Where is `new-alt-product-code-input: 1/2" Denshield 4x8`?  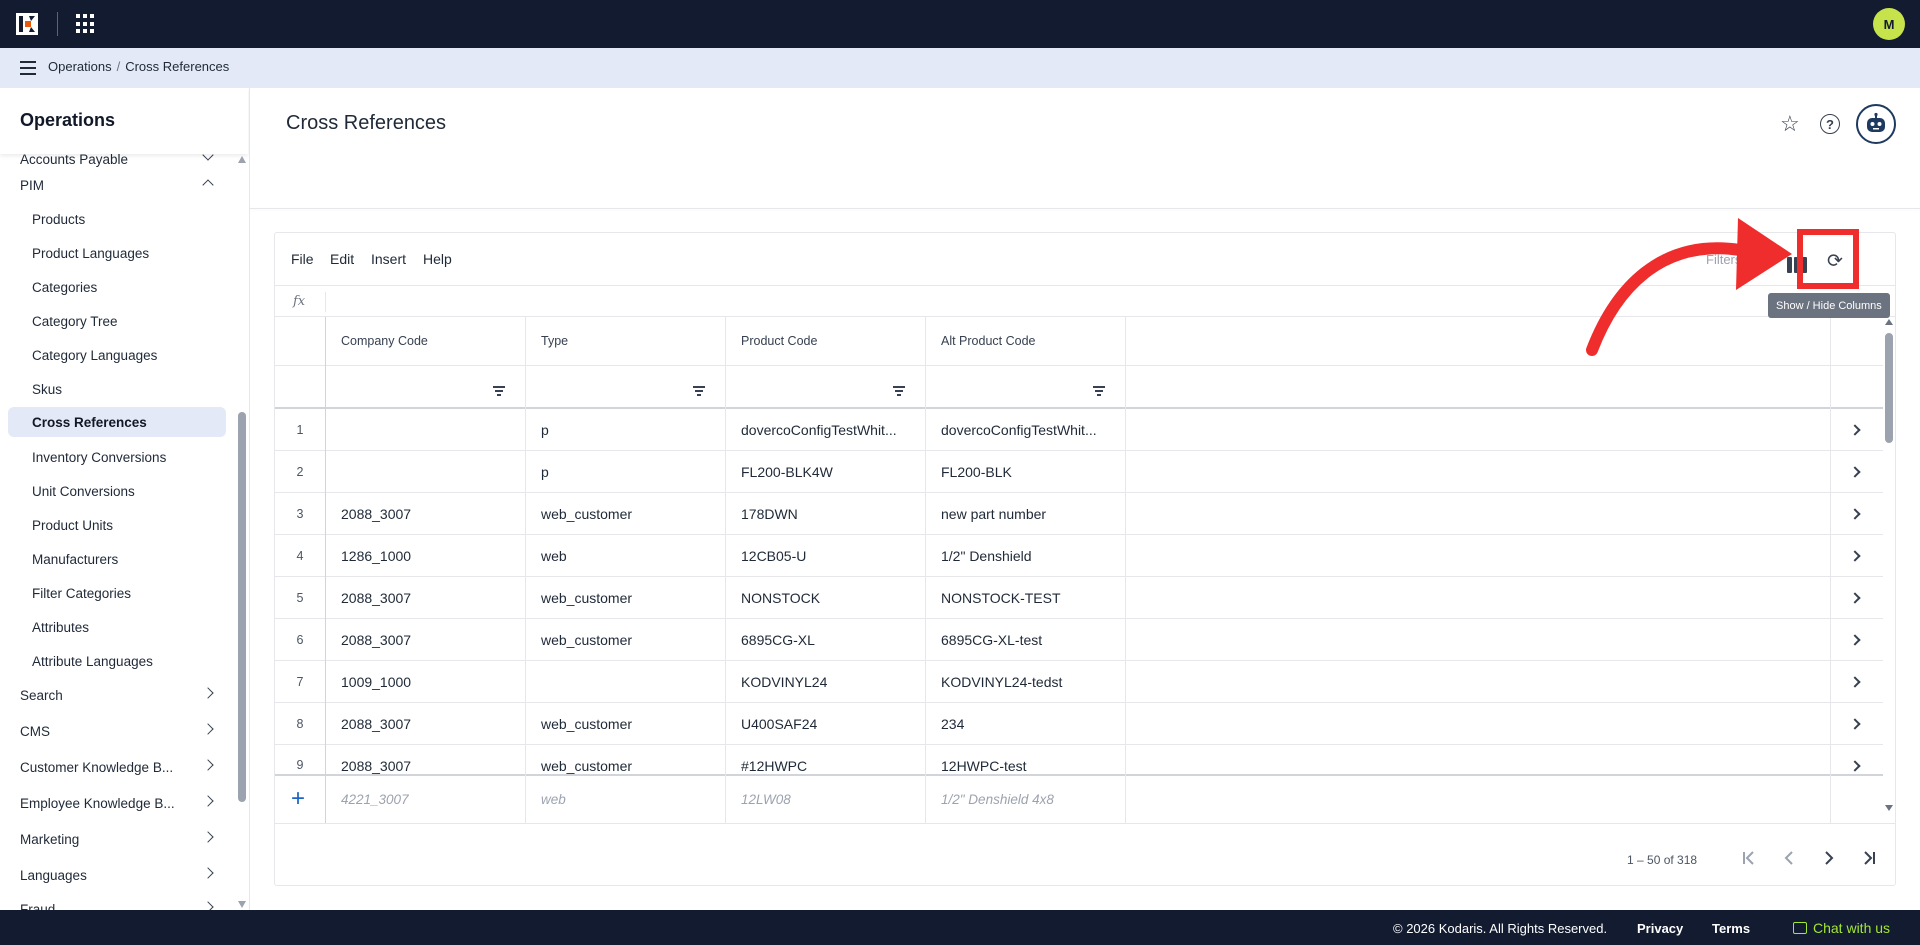 new-alt-product-code-input: 1/2" Denshield 4x8 is located at coordinates (1025, 799).